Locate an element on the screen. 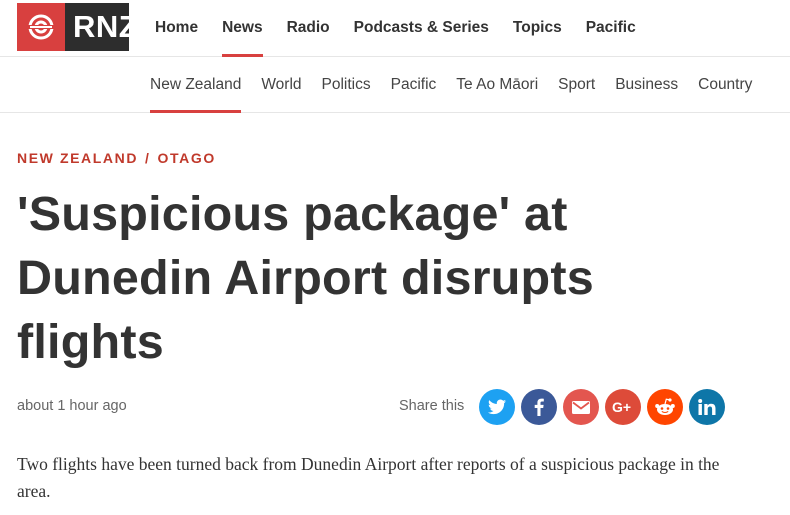  reddit-share-button is located at coordinates (665, 407).